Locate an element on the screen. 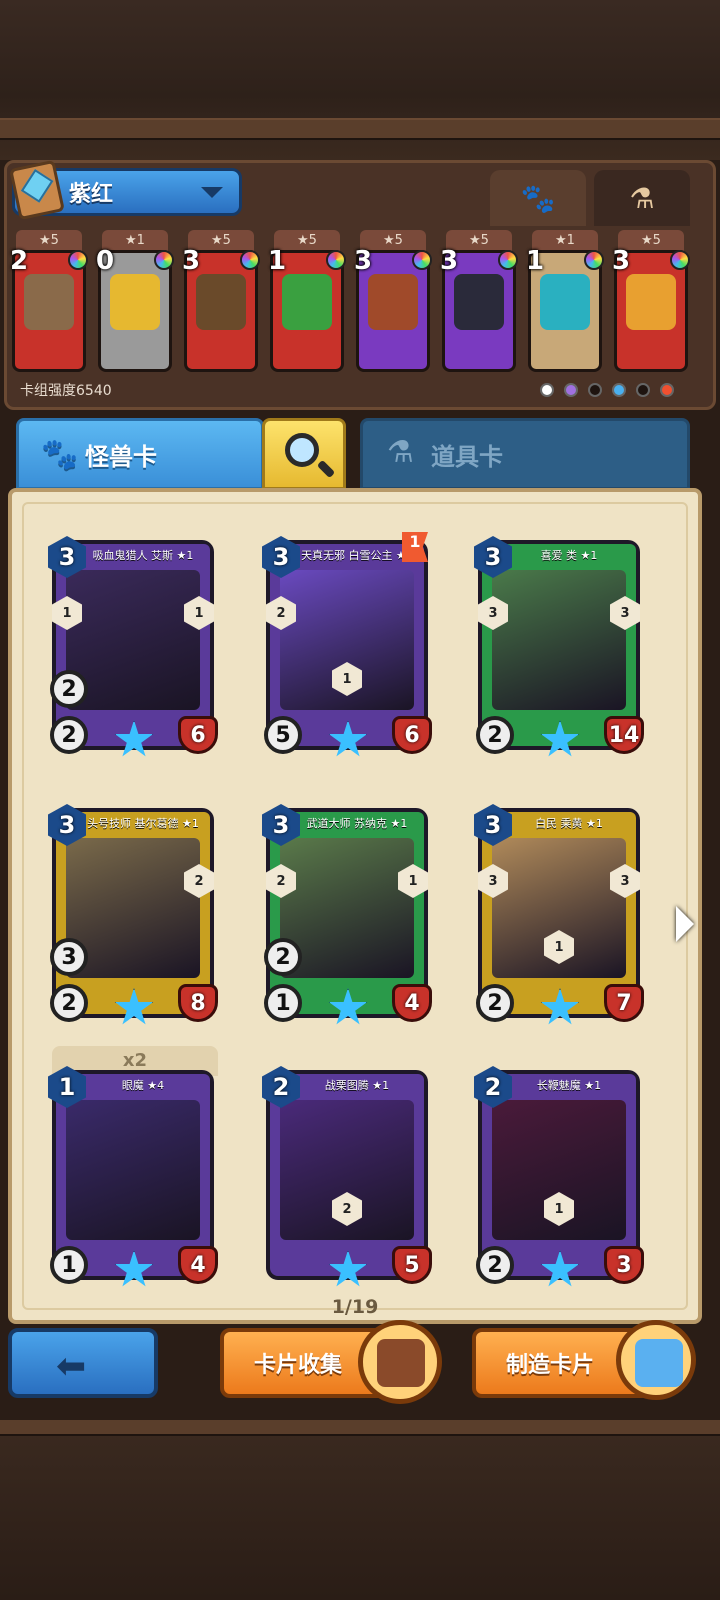 The width and height of the screenshot is (720, 1600). tab-monster-cards: 🐾 怪兽卡 is located at coordinates (140, 454).